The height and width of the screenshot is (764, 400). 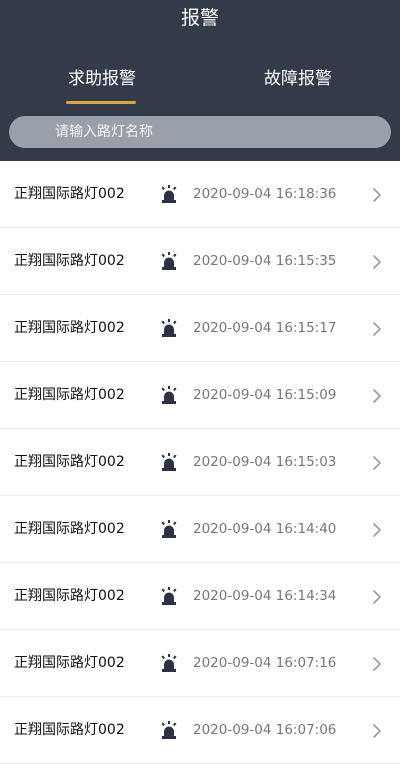 What do you see at coordinates (265, 261) in the screenshot?
I see `alarm-time: 2020-09-04 16:15:35` at bounding box center [265, 261].